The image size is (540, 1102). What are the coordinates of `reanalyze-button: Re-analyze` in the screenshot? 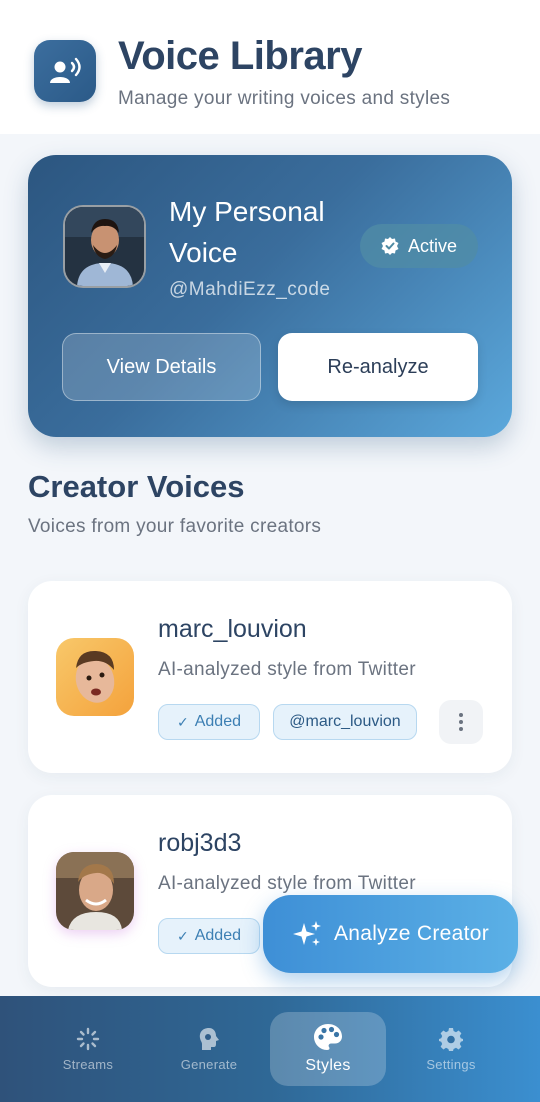 It's located at (378, 367).